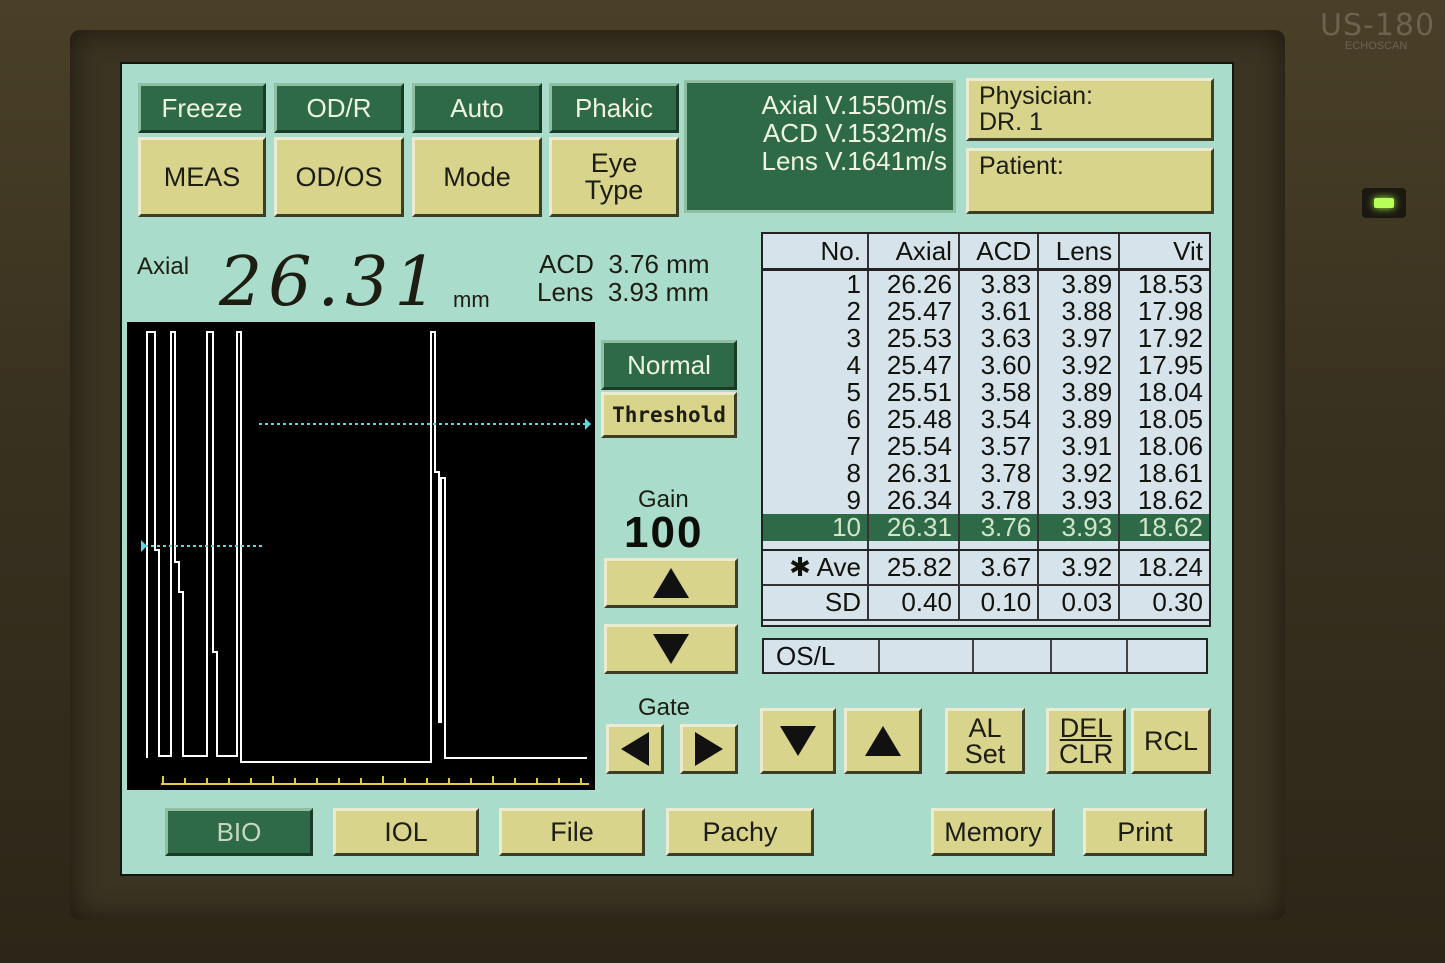 This screenshot has width=1445, height=963. Describe the element at coordinates (1145, 832) in the screenshot. I see `print-button: Print` at that location.